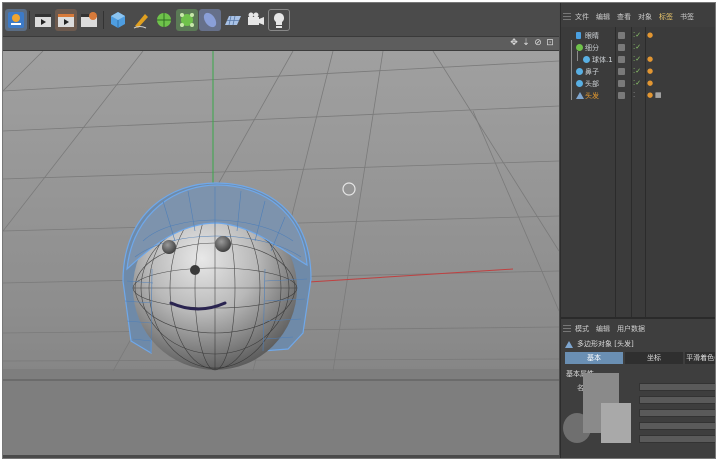 This screenshot has width=718, height=461. I want to click on render-view-icon, so click(43, 20).